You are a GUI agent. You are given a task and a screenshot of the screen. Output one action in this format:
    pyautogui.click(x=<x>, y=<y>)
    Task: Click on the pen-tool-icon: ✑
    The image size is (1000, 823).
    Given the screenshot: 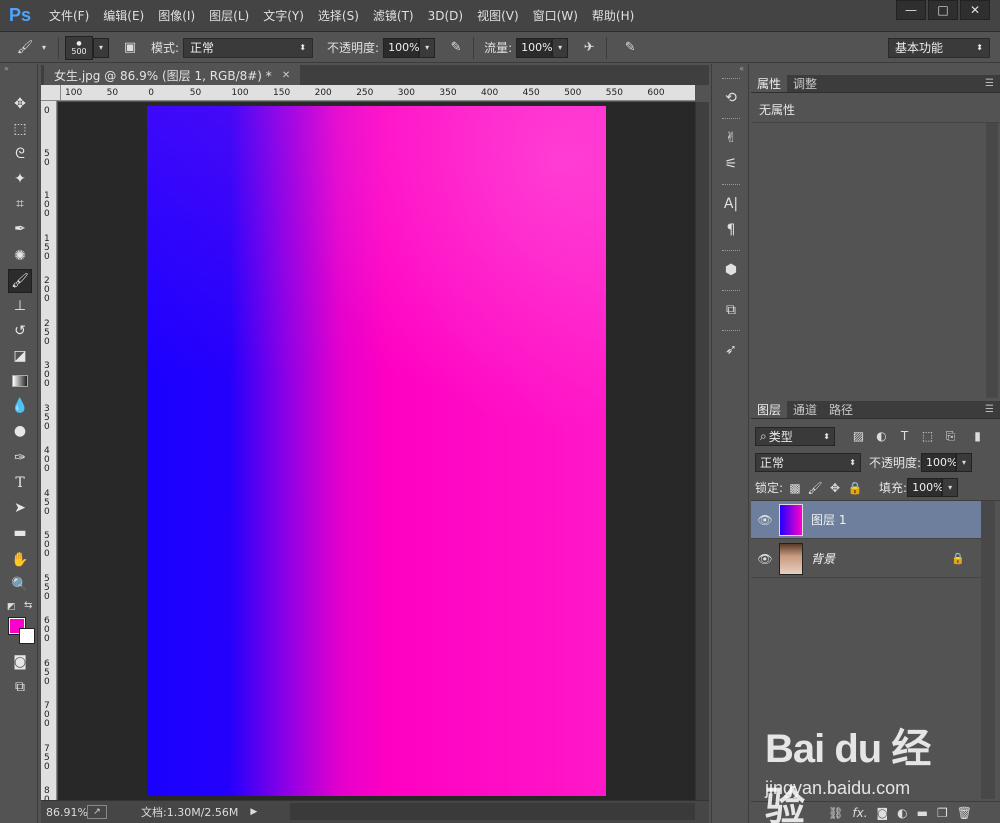 What is the action you would take?
    pyautogui.click(x=20, y=458)
    